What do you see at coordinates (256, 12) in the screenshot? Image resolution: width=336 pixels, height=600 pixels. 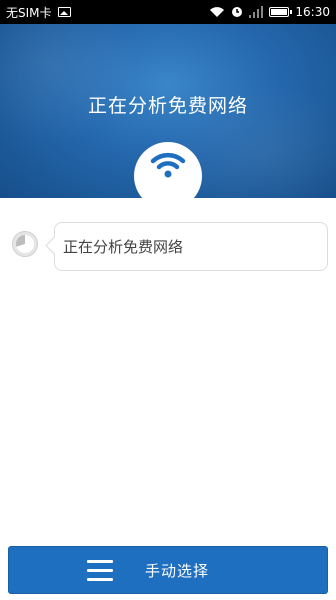 I see `signal-icon` at bounding box center [256, 12].